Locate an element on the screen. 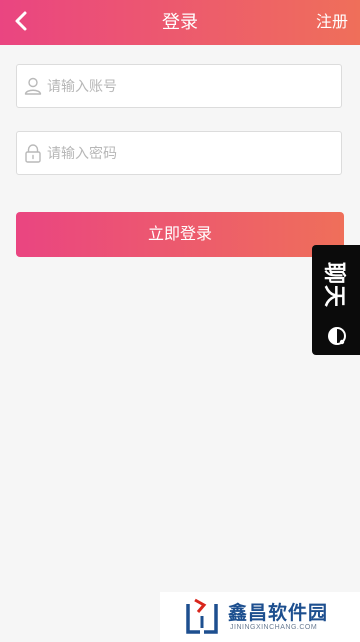 This screenshot has height=642, width=360. lock-icon is located at coordinates (33, 153).